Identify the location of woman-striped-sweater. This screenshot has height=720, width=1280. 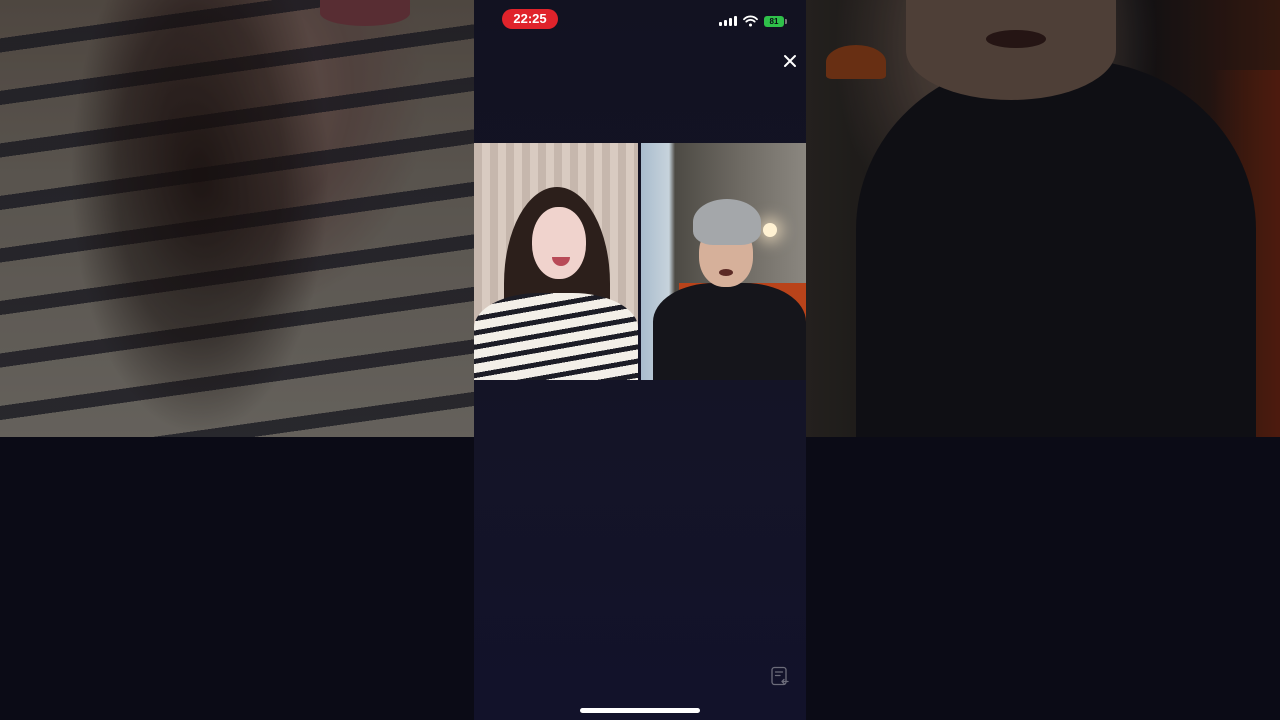
(556, 336).